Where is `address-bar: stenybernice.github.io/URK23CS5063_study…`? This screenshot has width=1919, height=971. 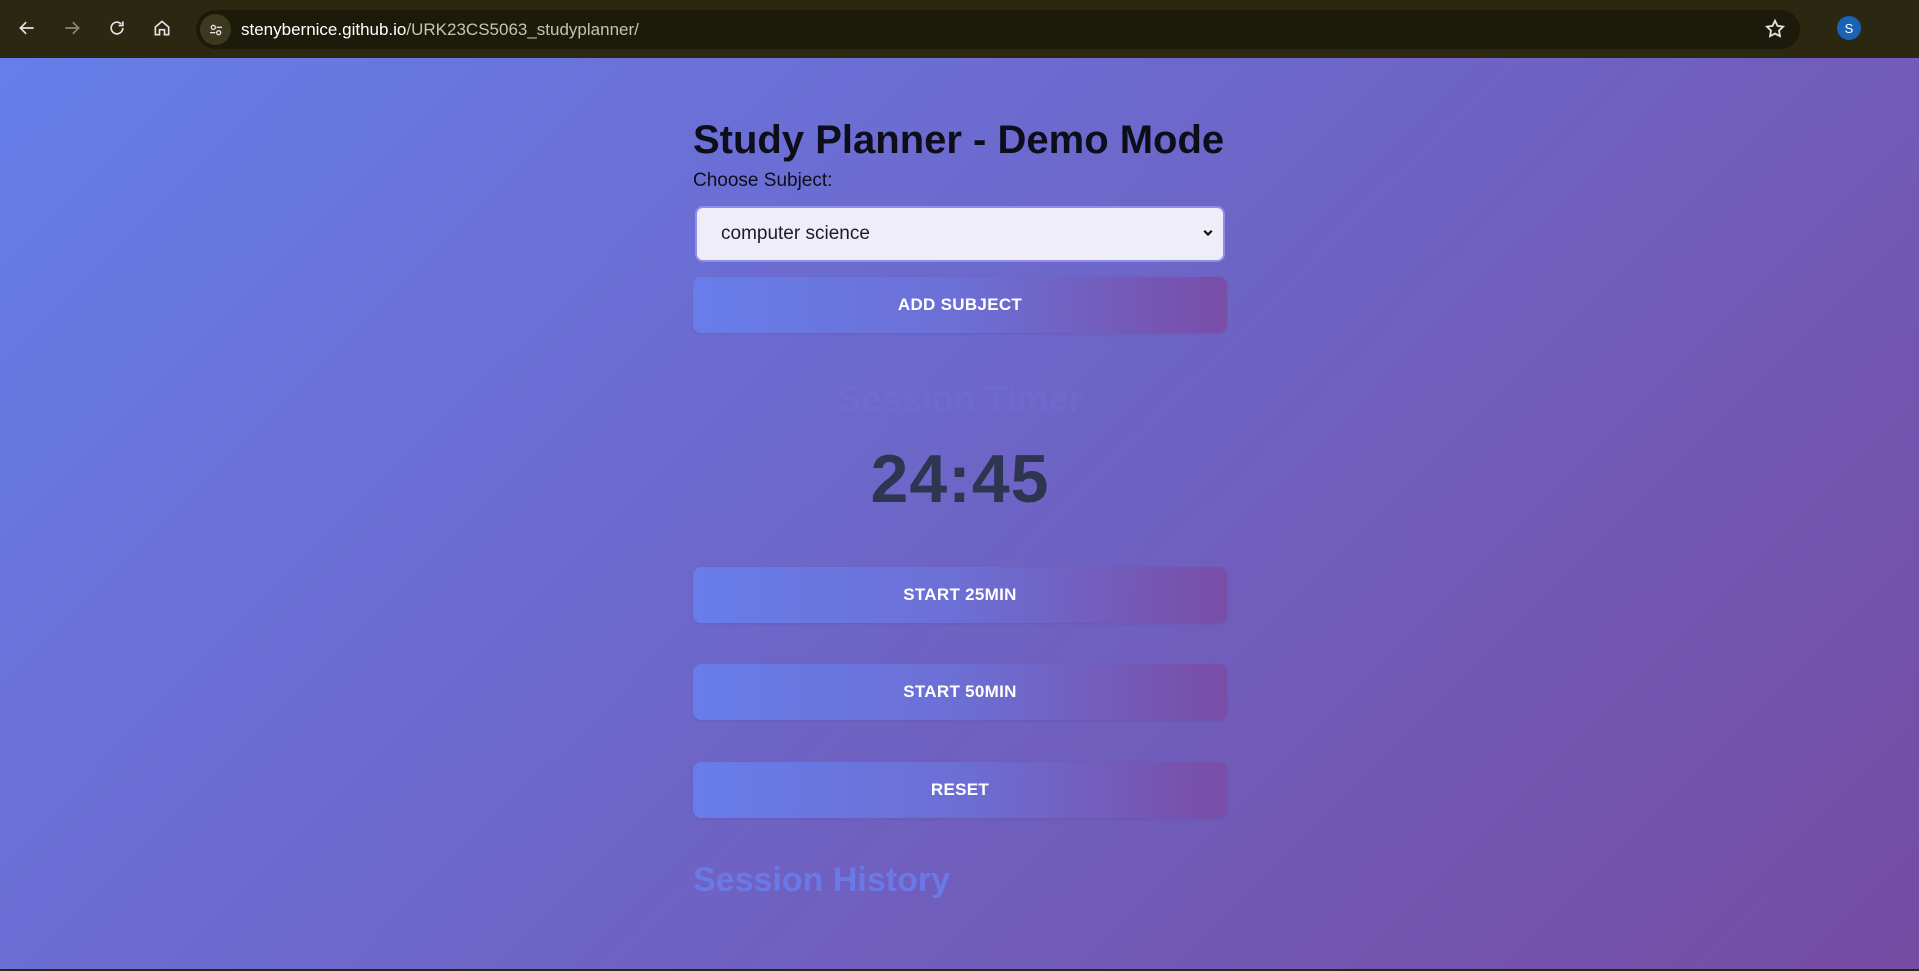
address-bar: stenybernice.github.io/URK23CS5063_study… is located at coordinates (998, 29).